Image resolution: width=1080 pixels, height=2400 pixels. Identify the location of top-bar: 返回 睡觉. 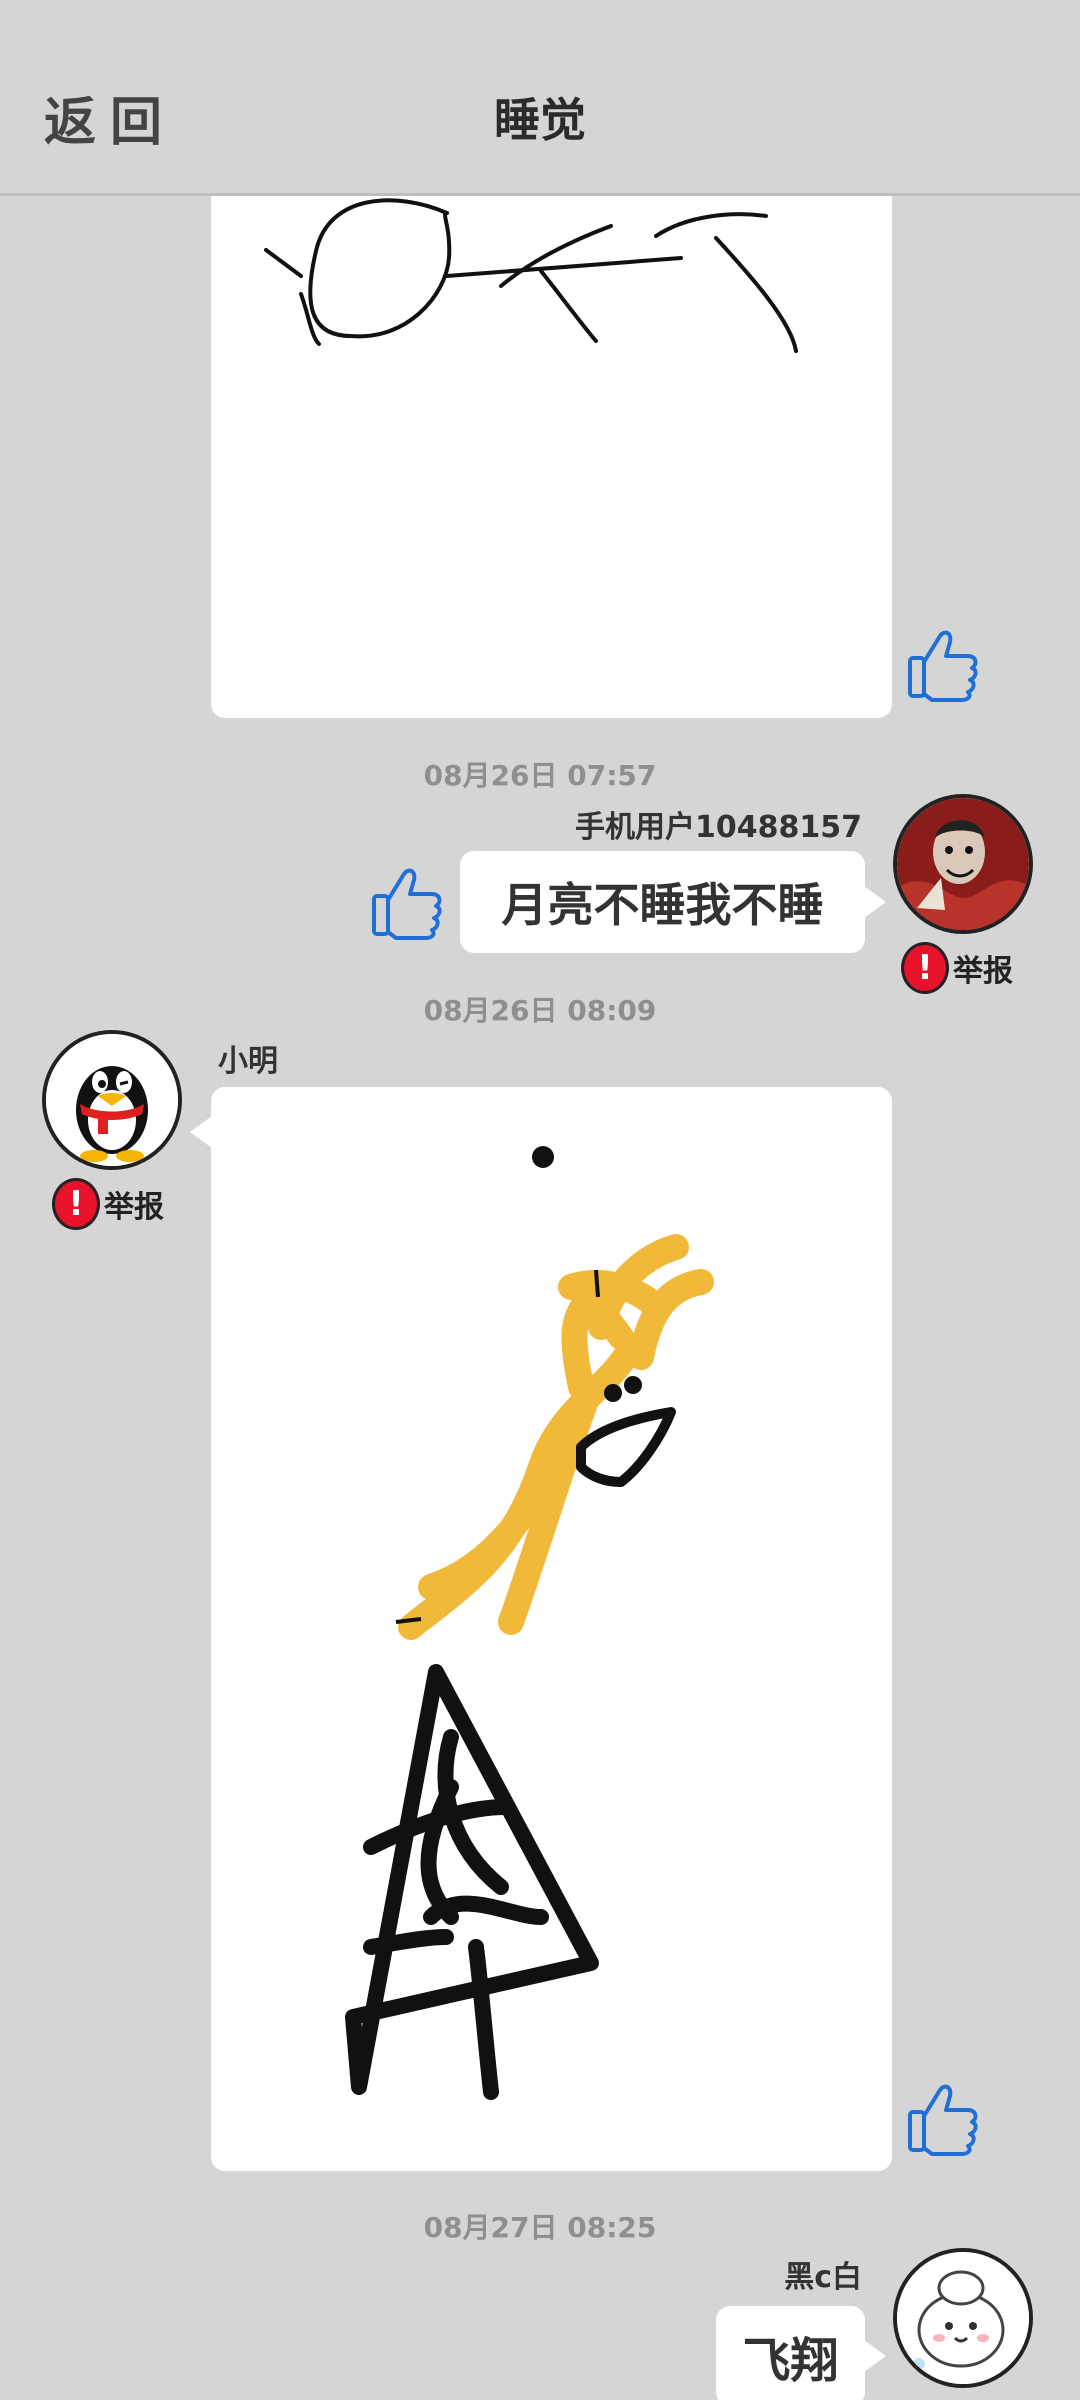
(540, 98).